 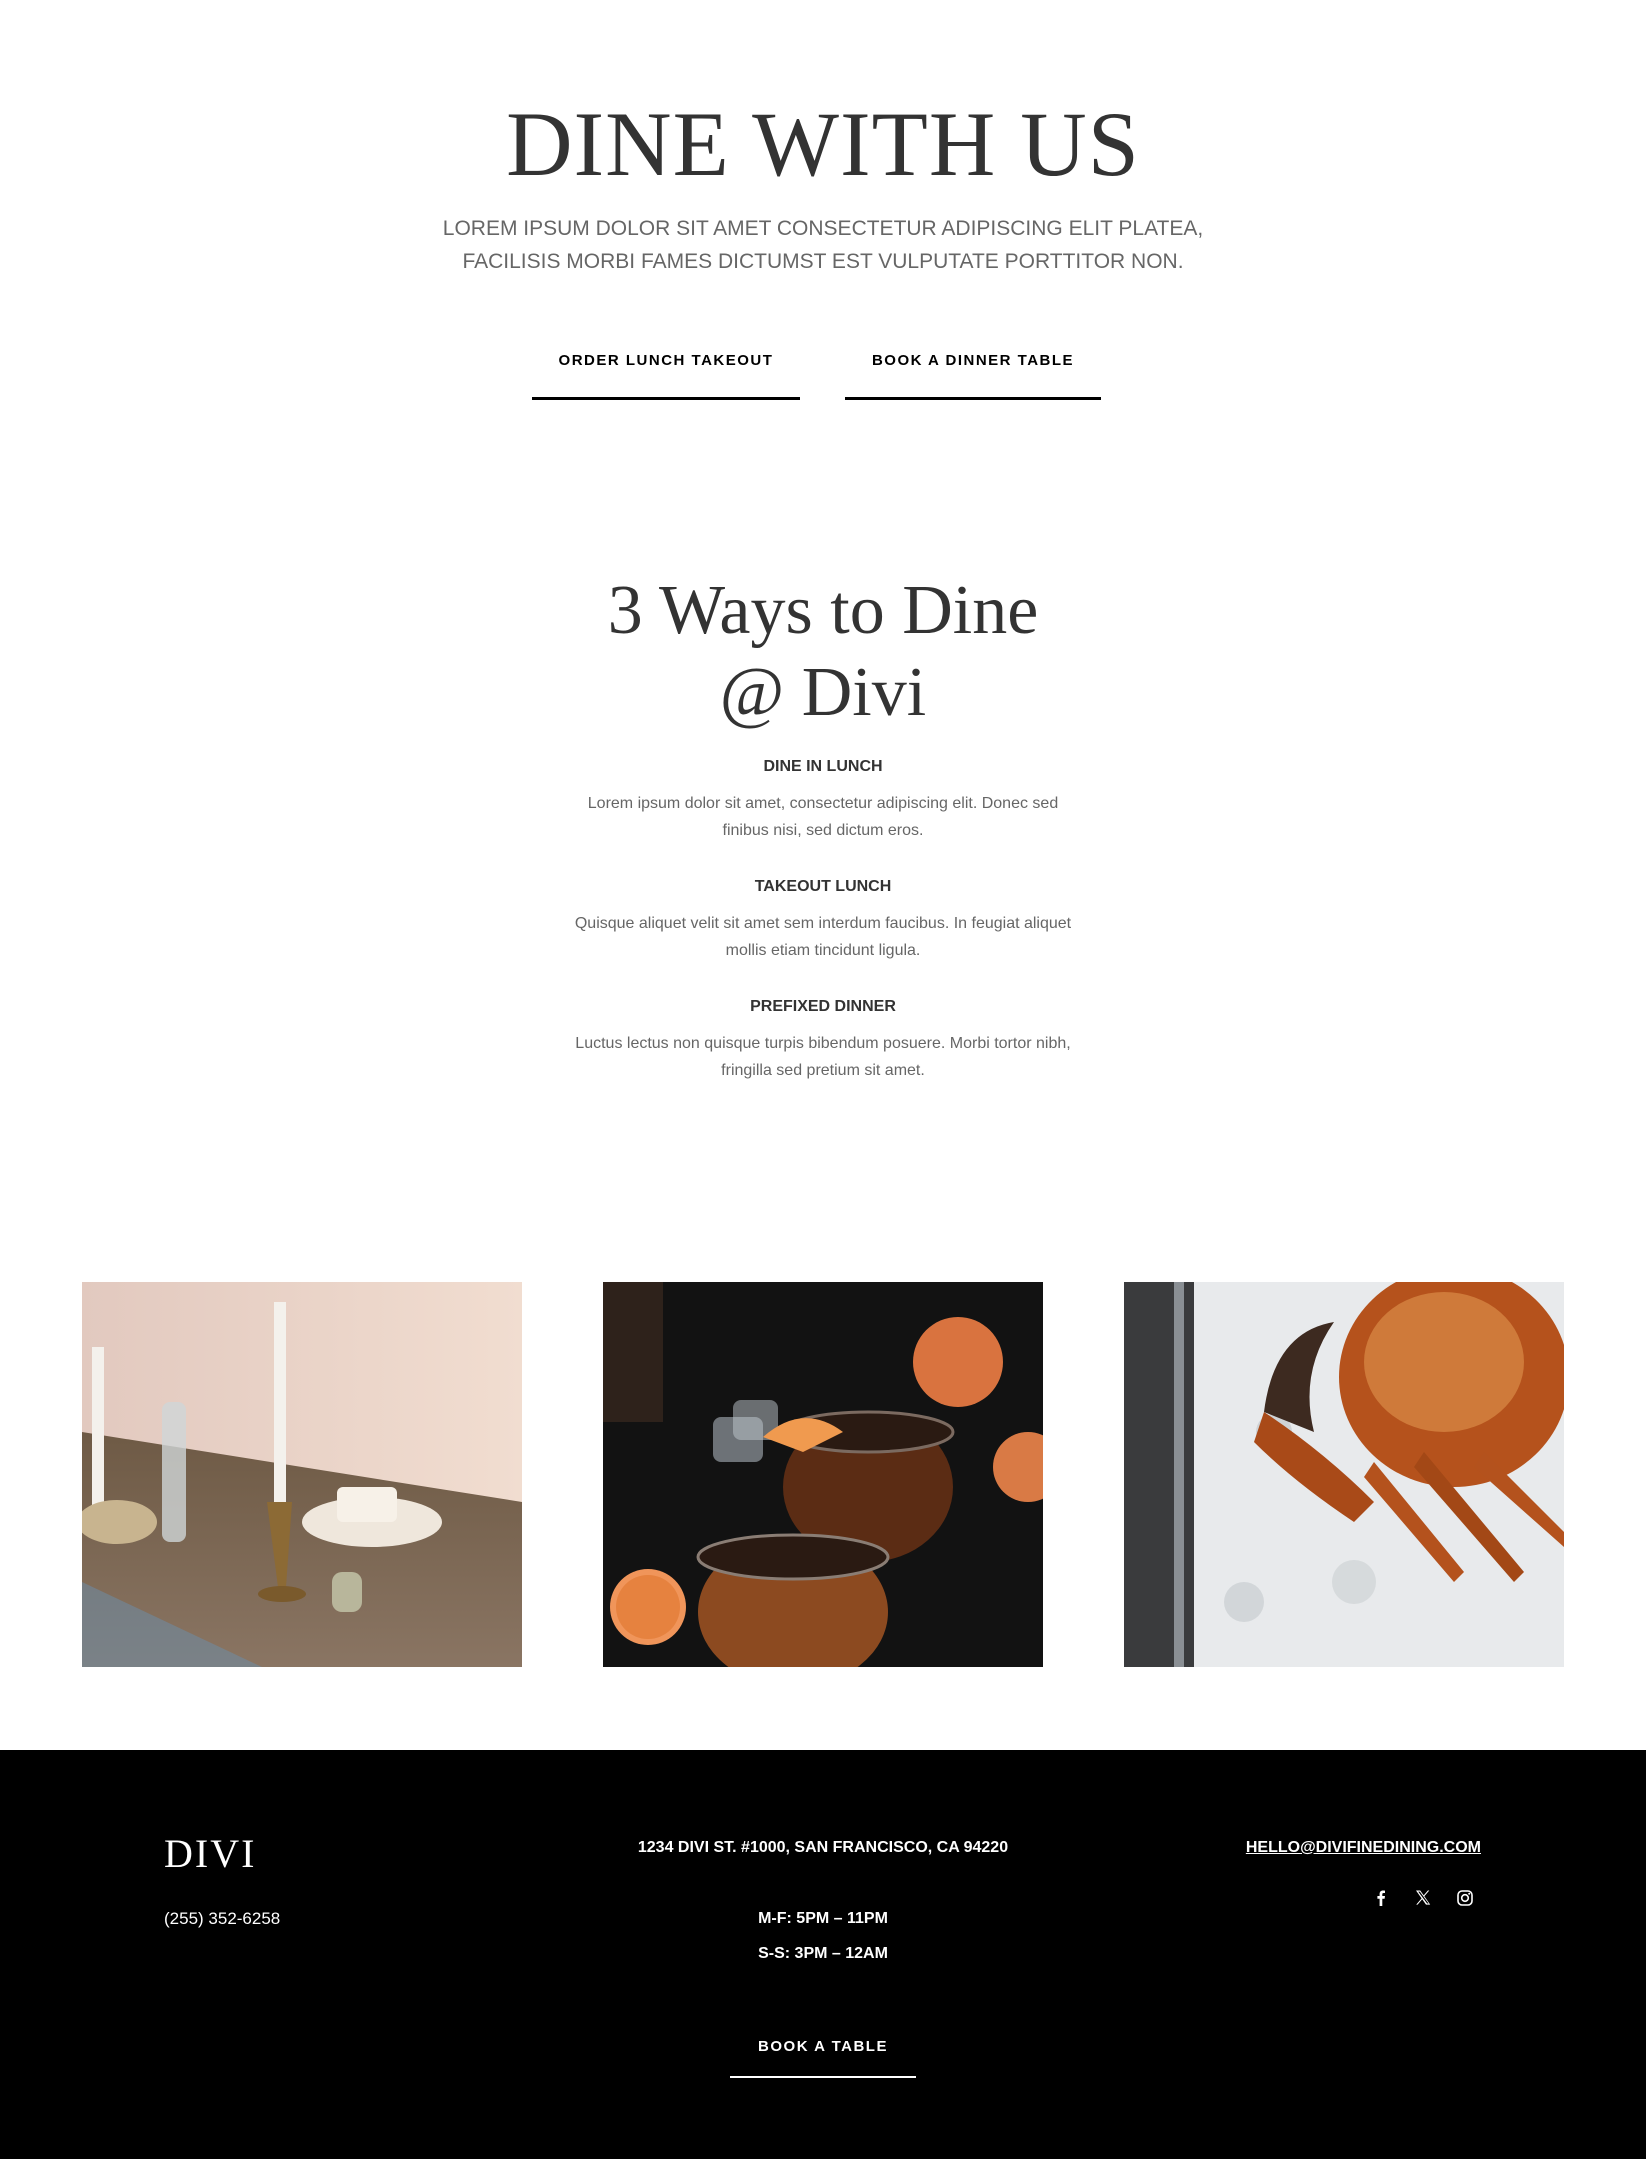 What do you see at coordinates (823, 1006) in the screenshot?
I see `way-title: PREFIXED DINNER` at bounding box center [823, 1006].